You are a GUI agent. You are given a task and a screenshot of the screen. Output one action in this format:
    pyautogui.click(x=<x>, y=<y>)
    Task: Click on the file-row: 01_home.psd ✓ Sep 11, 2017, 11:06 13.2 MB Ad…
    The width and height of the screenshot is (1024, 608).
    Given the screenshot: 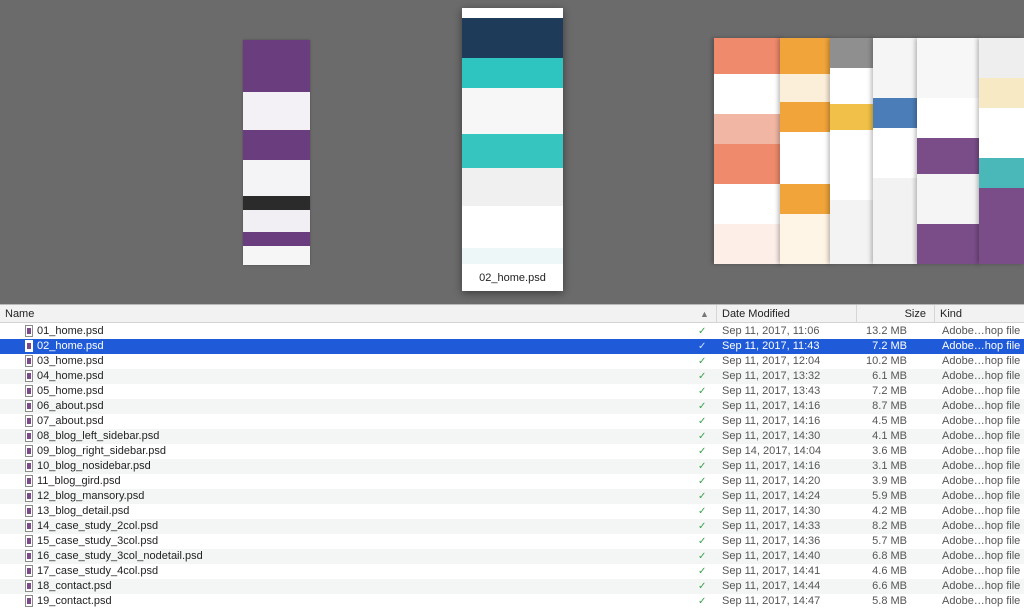 What is the action you would take?
    pyautogui.click(x=512, y=331)
    